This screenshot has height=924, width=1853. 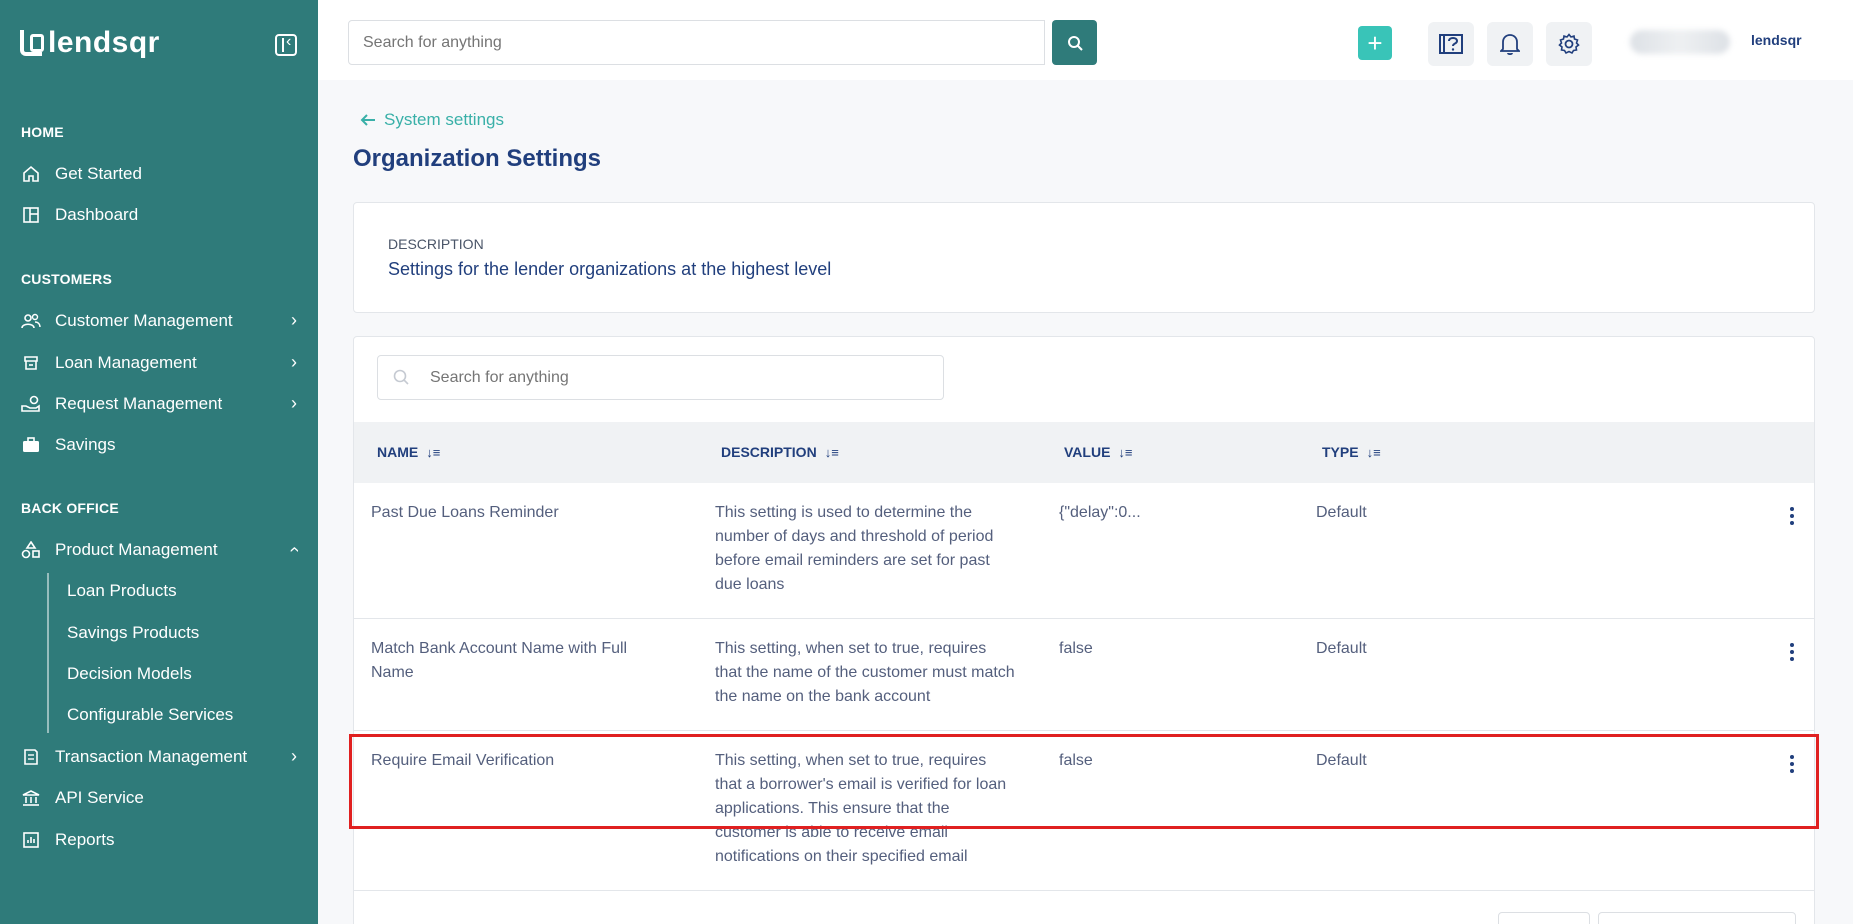 I want to click on sidebar-item-label: API Service, so click(x=99, y=797).